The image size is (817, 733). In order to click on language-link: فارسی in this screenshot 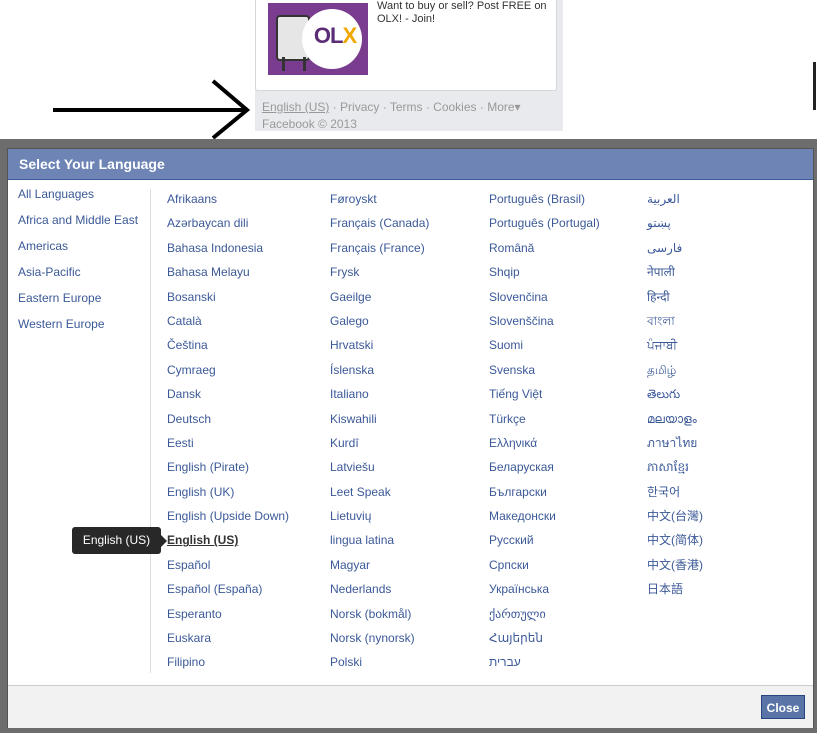, I will do `click(675, 253)`.